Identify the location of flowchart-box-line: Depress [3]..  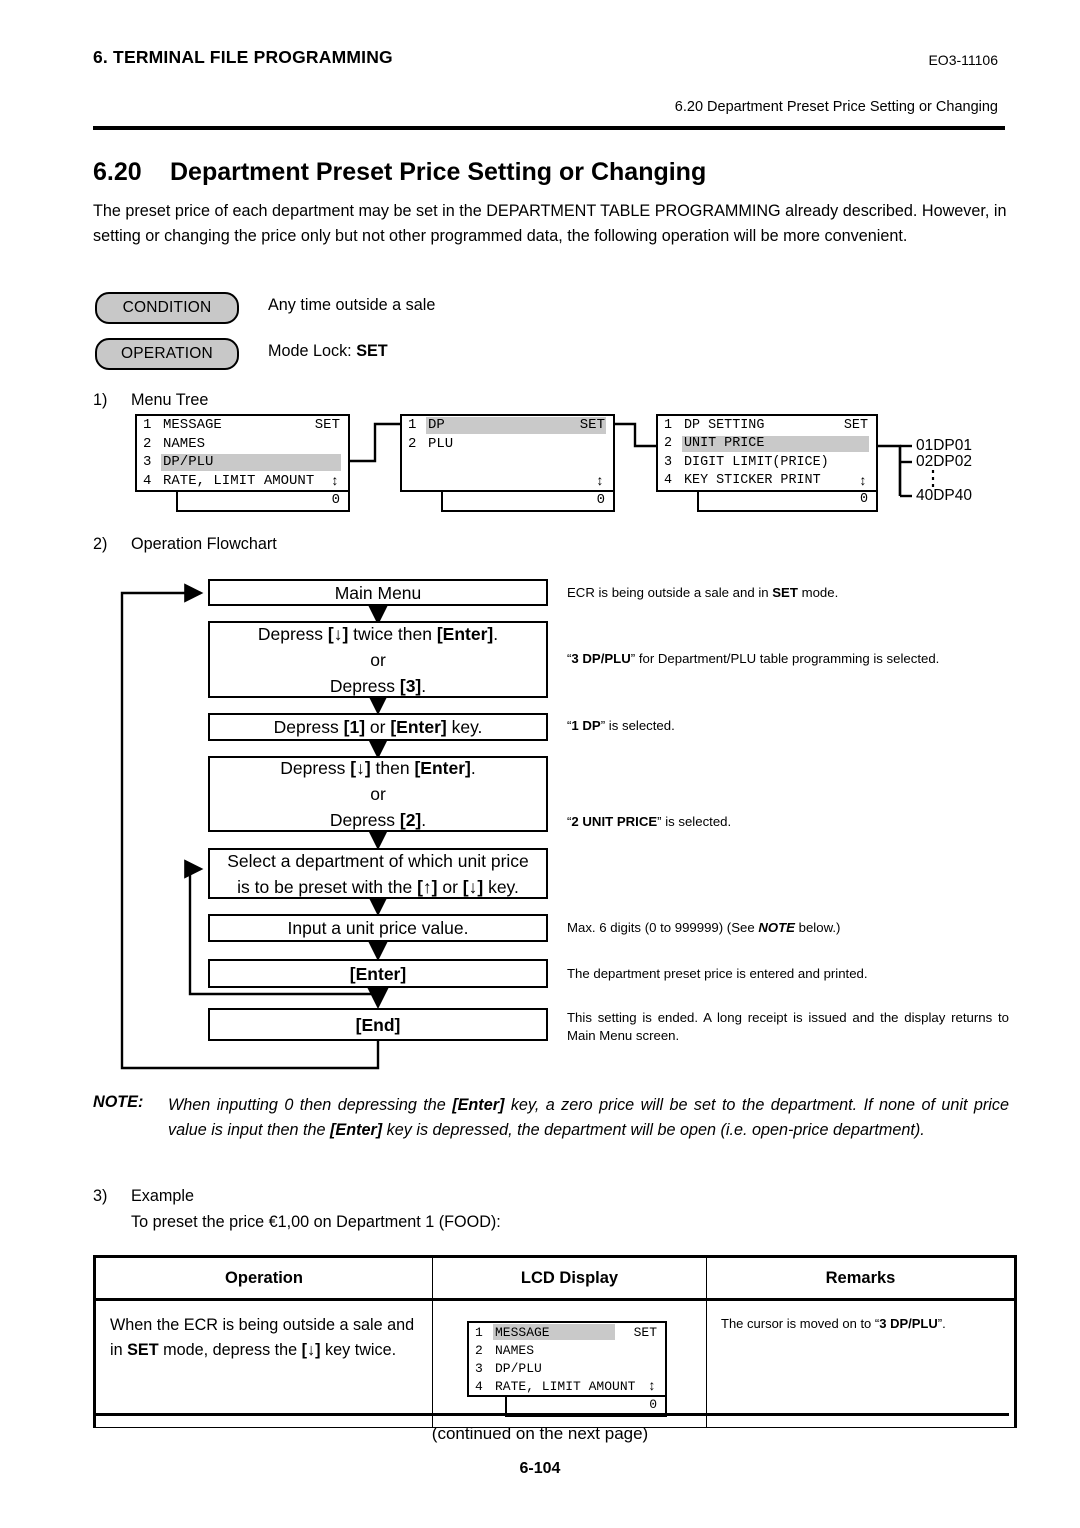
(378, 685).